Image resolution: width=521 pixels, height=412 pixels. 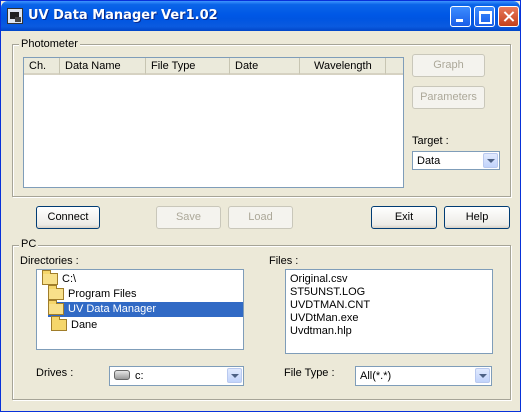 What do you see at coordinates (55, 373) in the screenshot?
I see `drives-label: Drives :` at bounding box center [55, 373].